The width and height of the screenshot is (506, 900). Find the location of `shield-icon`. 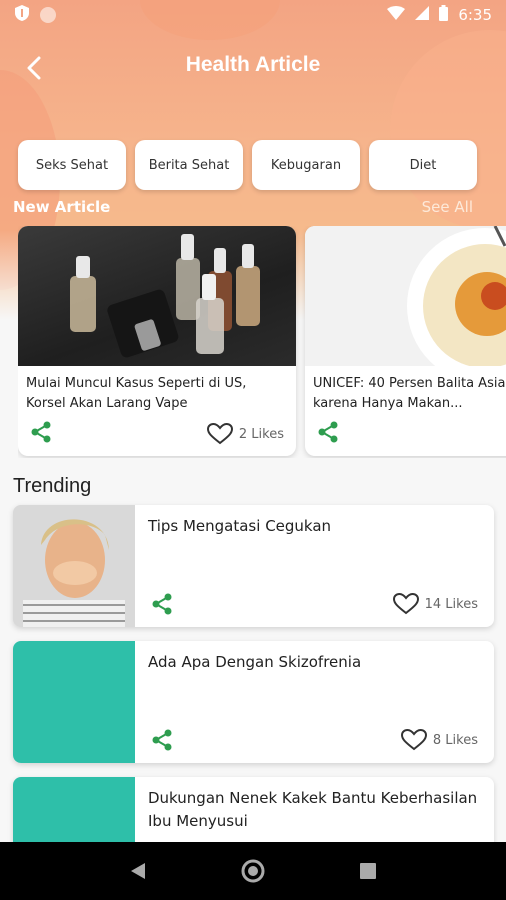

shield-icon is located at coordinates (22, 15).